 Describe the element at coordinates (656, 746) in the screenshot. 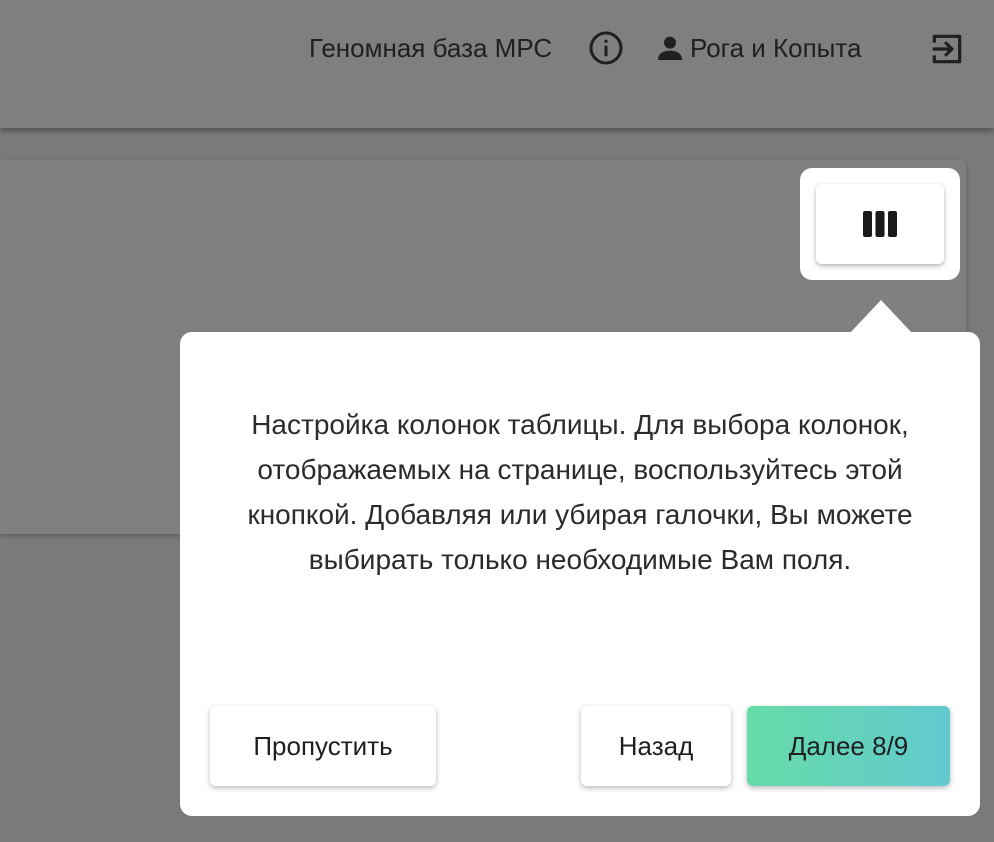

I see `back-button: Назад` at that location.